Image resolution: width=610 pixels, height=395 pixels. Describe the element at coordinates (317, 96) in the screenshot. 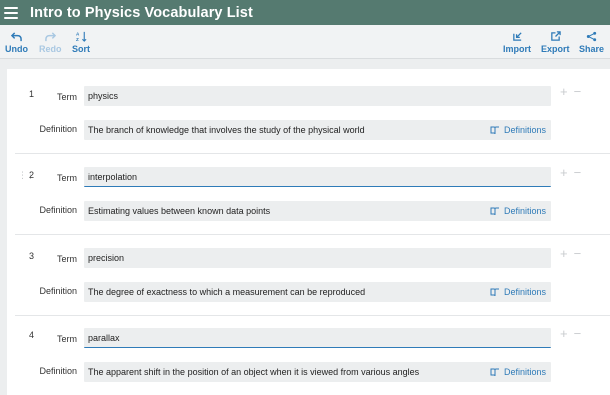

I see `term-input: physics` at that location.